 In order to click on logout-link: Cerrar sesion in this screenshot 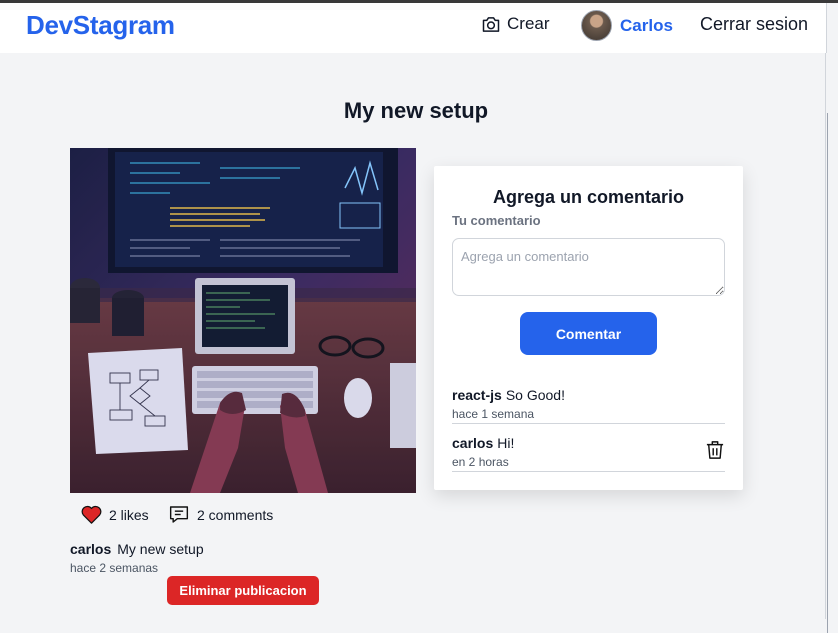, I will do `click(754, 24)`.